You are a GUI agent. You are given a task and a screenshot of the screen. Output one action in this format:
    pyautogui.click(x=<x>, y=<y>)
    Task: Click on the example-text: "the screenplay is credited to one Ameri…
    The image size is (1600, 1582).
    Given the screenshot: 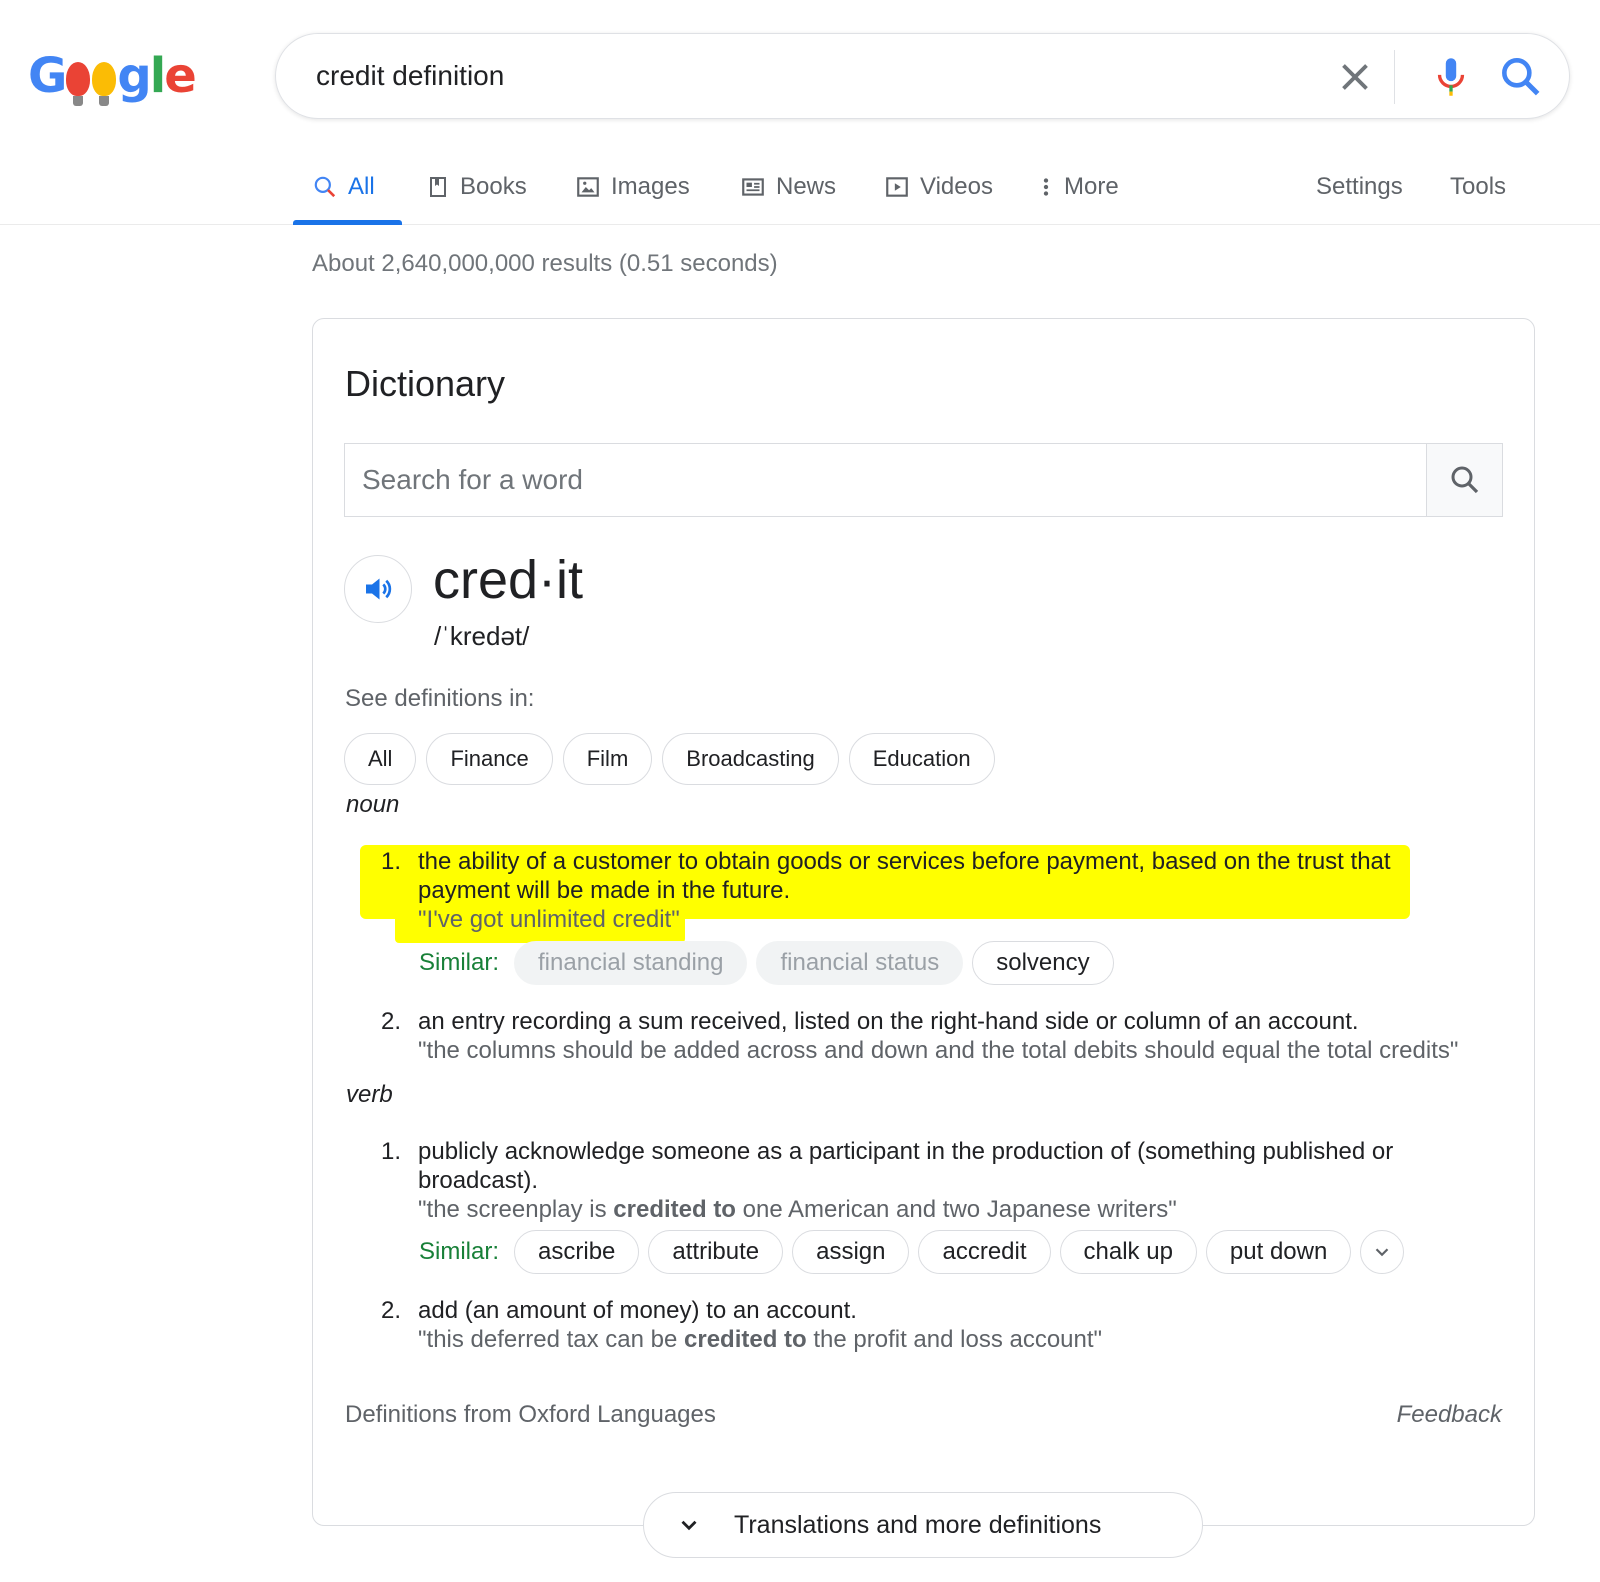 What is the action you would take?
    pyautogui.click(x=923, y=1209)
    